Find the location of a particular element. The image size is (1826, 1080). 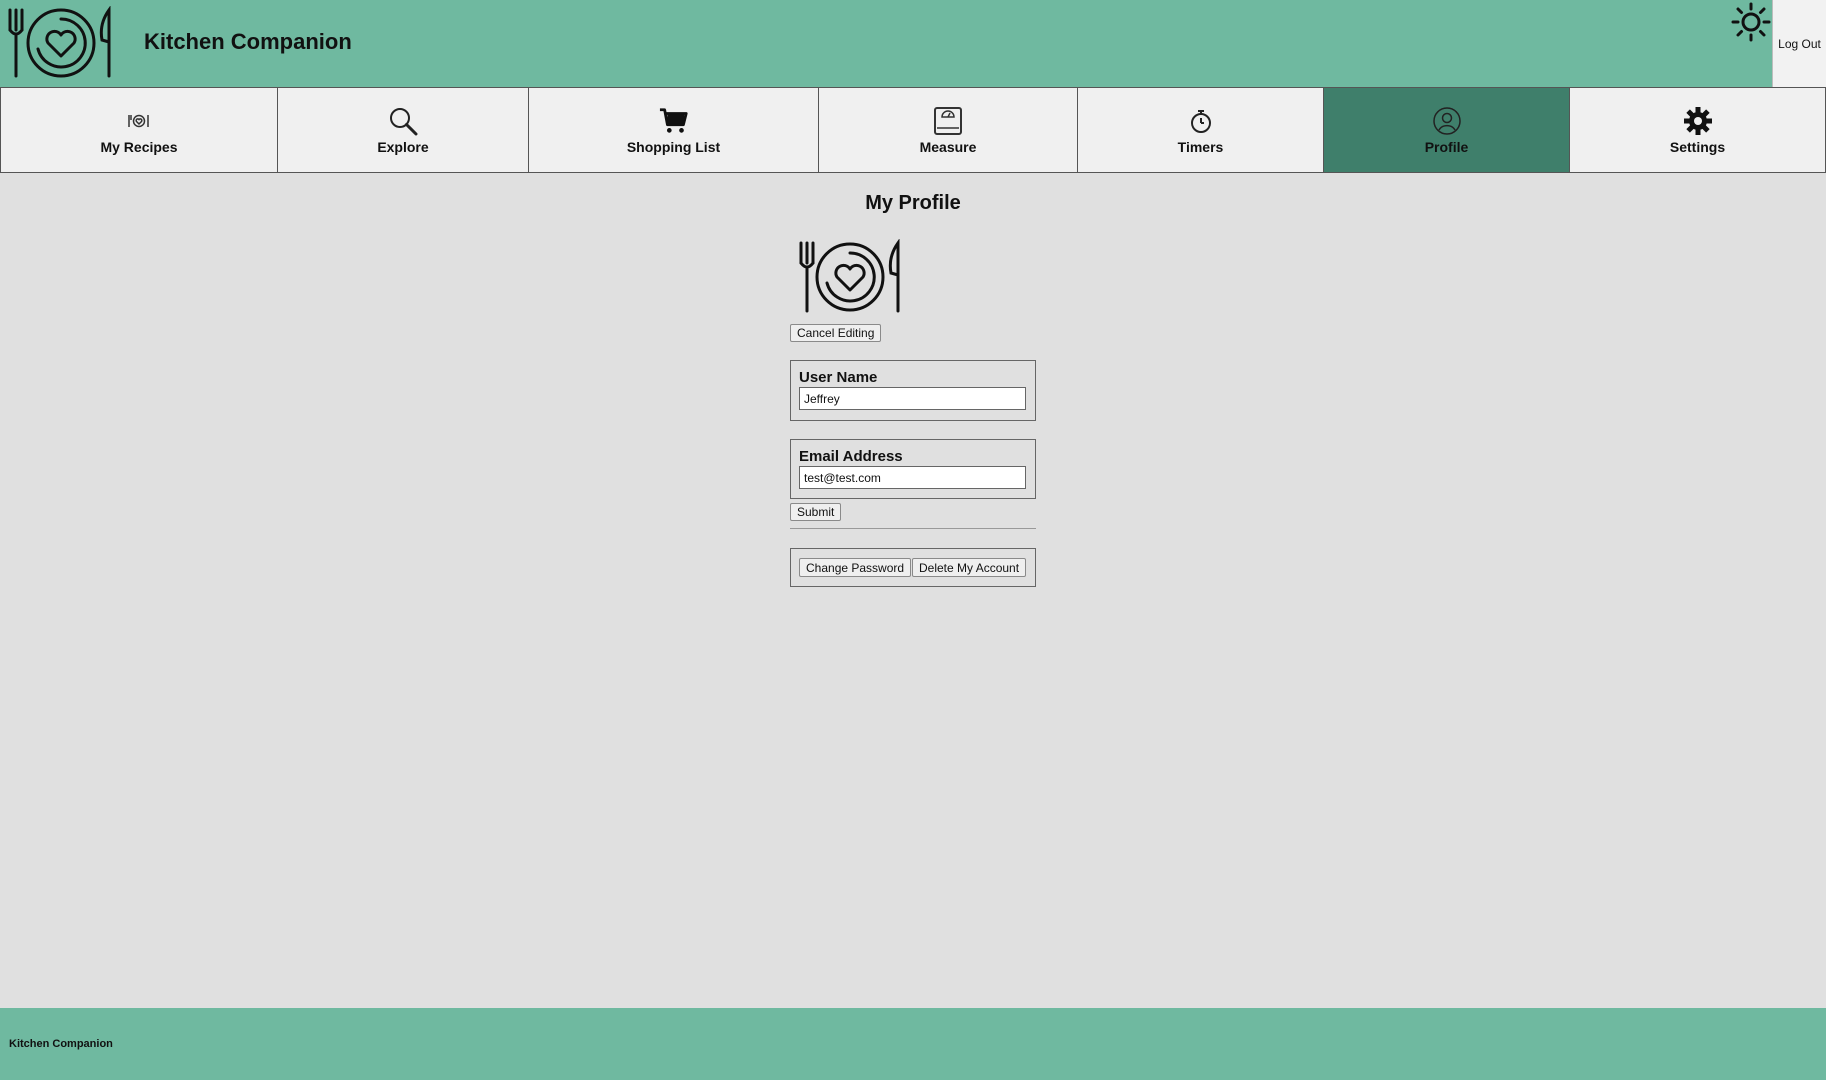

logout-button: Log Out is located at coordinates (1799, 43).